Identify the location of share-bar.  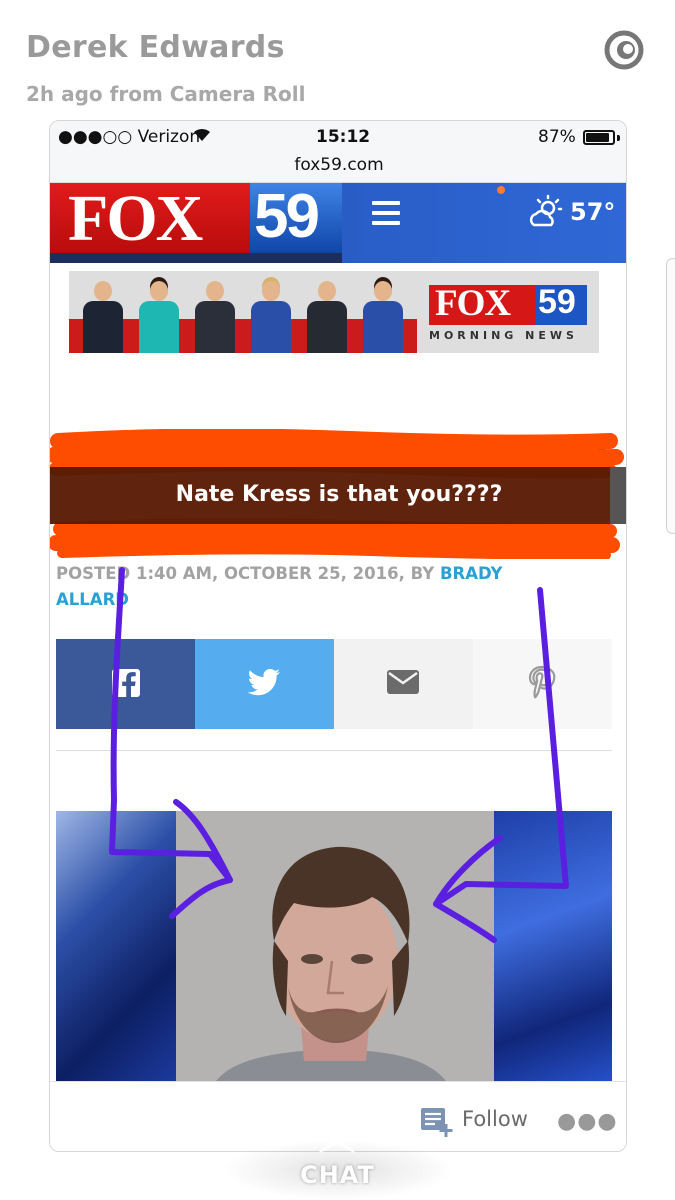
(334, 684).